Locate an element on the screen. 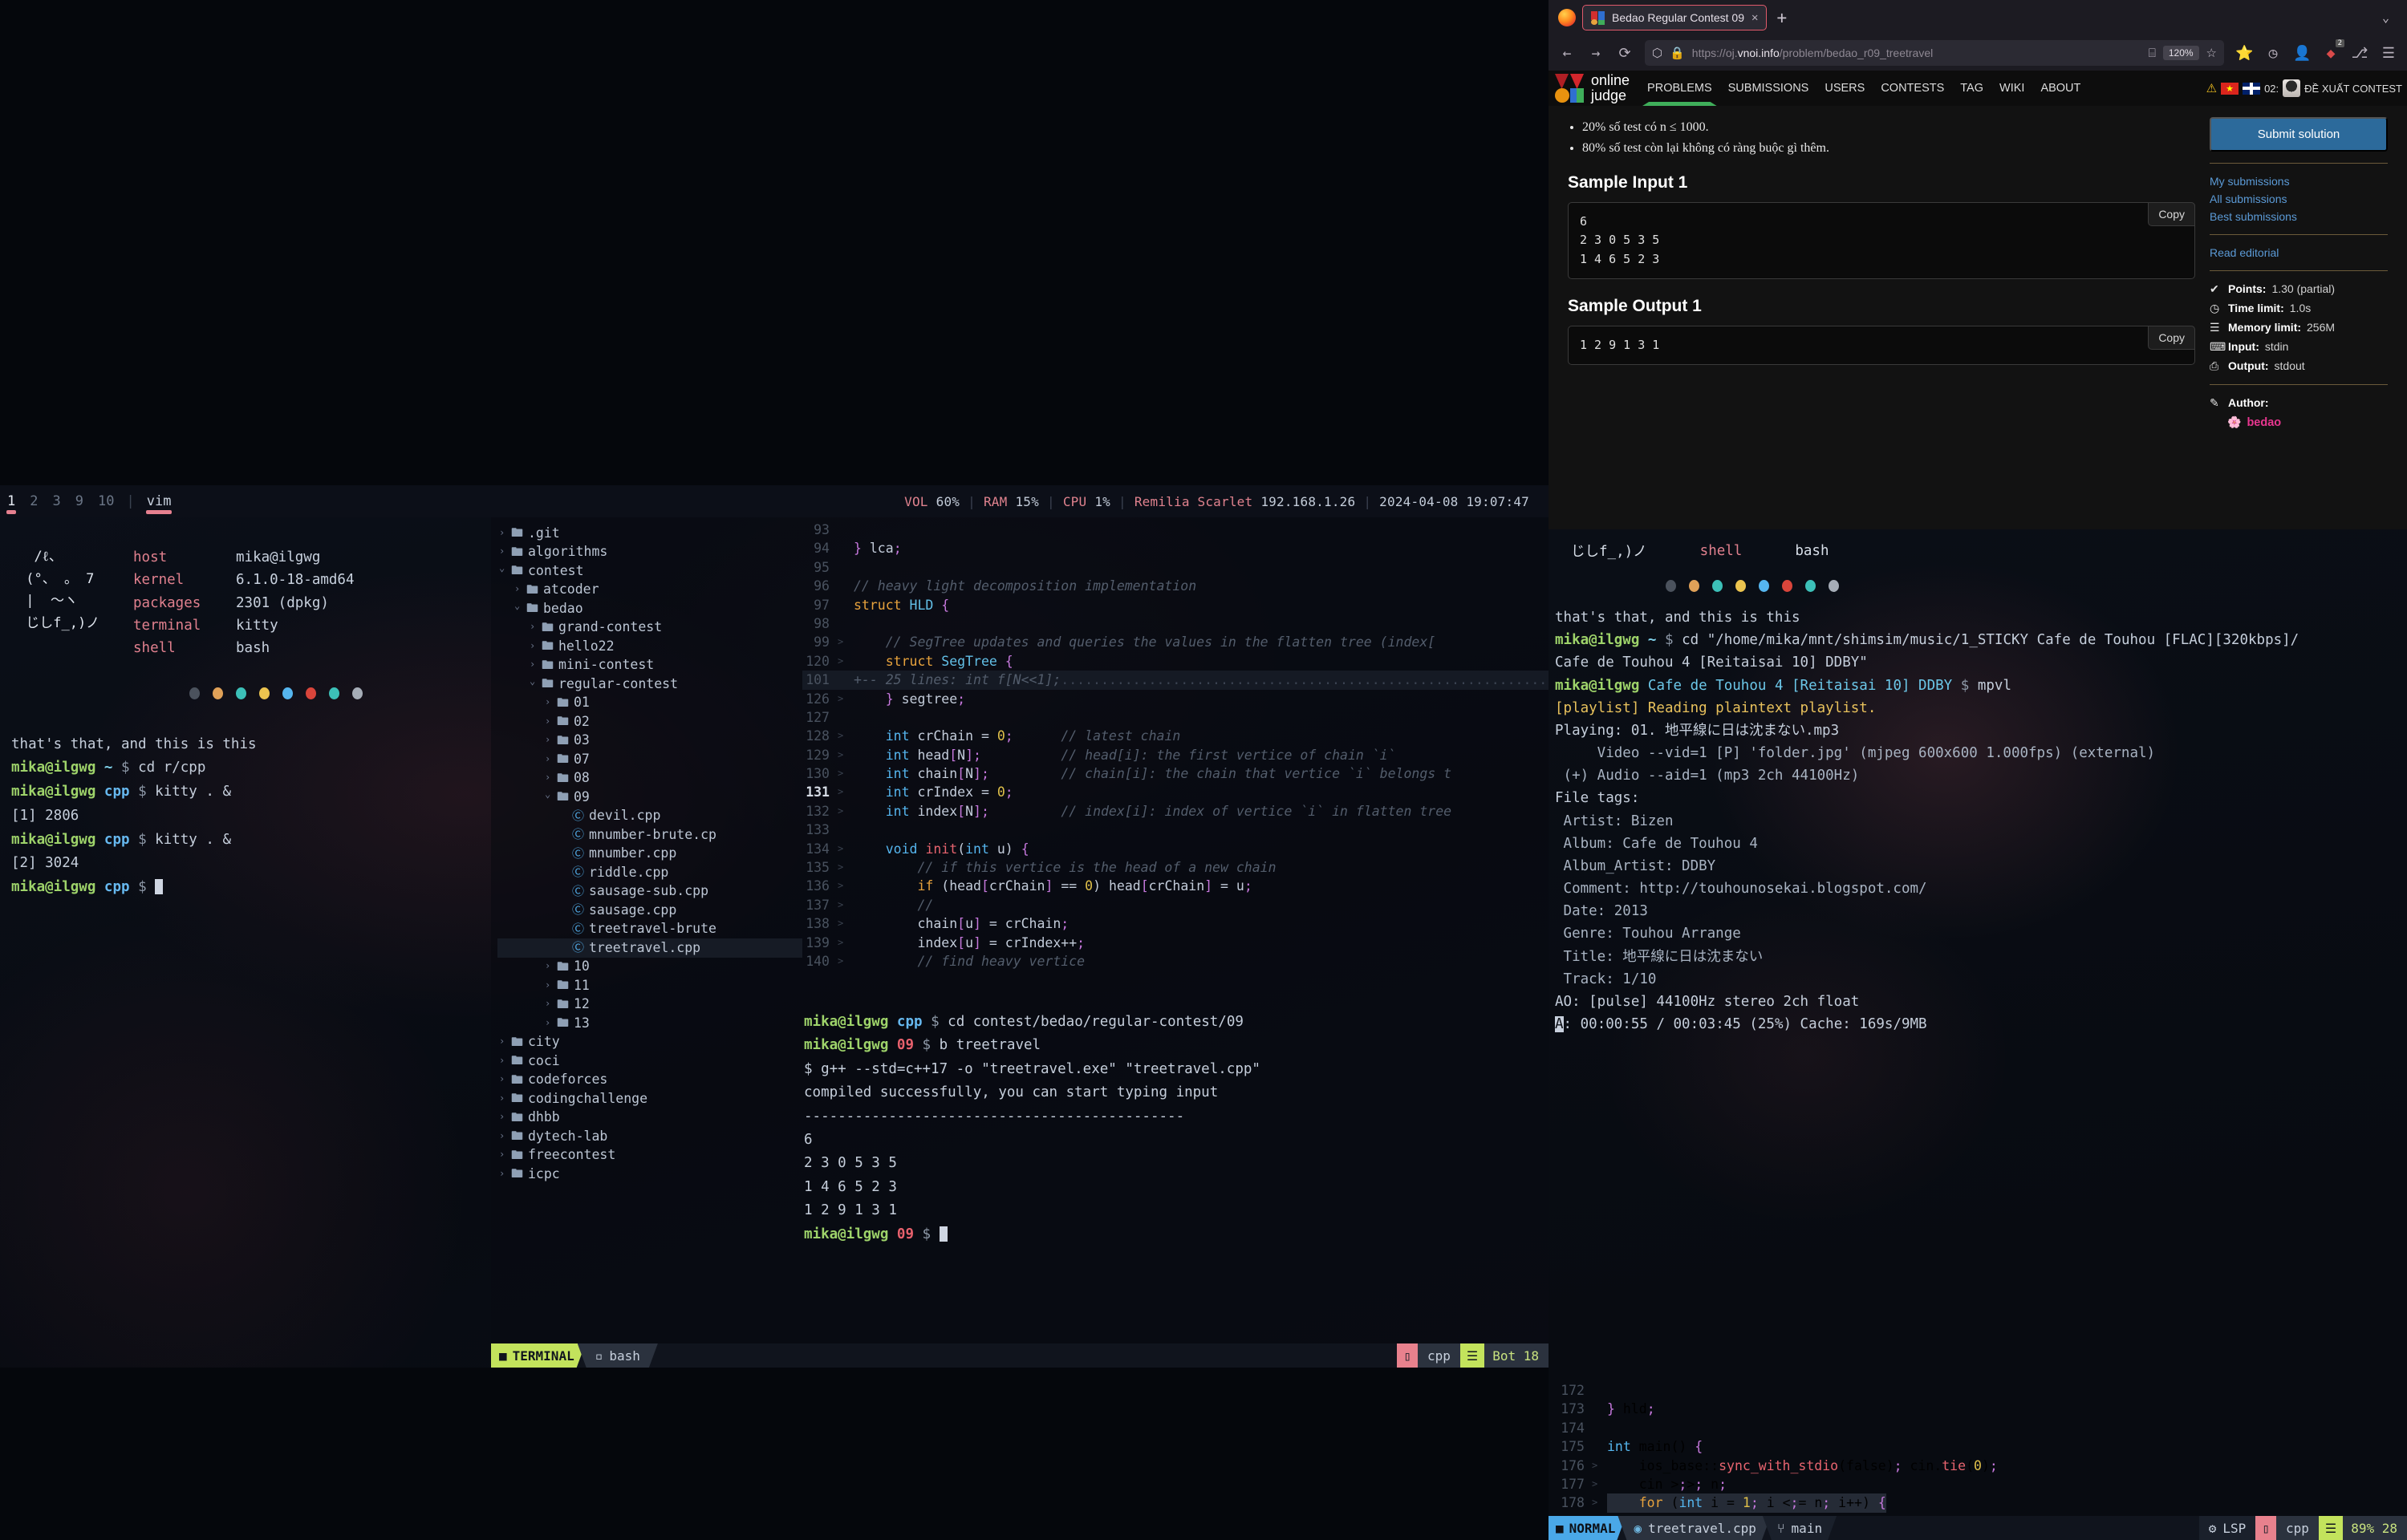 This screenshot has height=1540, width=2407. link-best-submissions: Best submissions is located at coordinates (2299, 216).